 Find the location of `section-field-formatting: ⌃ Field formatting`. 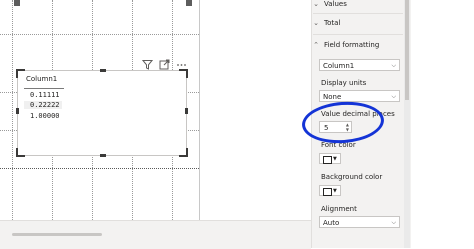

section-field-formatting: ⌃ Field formatting is located at coordinates (346, 45).